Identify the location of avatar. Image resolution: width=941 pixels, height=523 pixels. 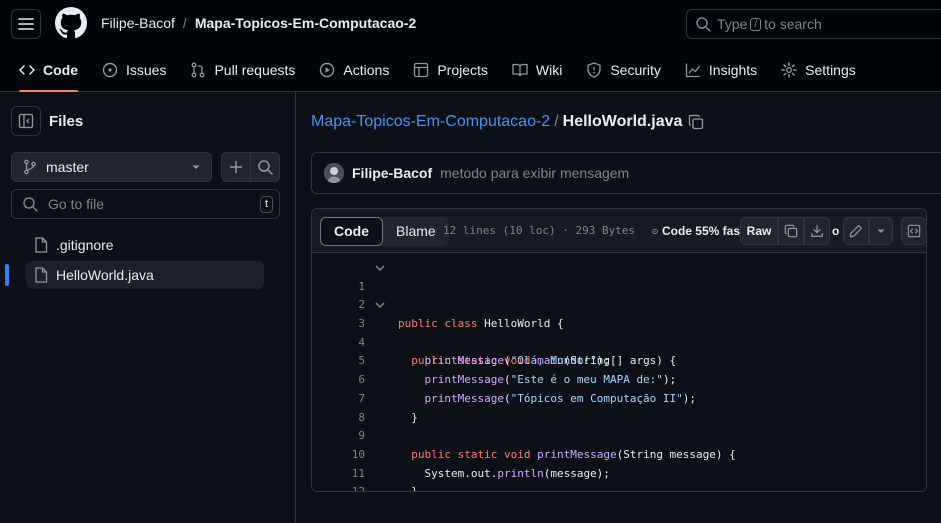
(334, 173).